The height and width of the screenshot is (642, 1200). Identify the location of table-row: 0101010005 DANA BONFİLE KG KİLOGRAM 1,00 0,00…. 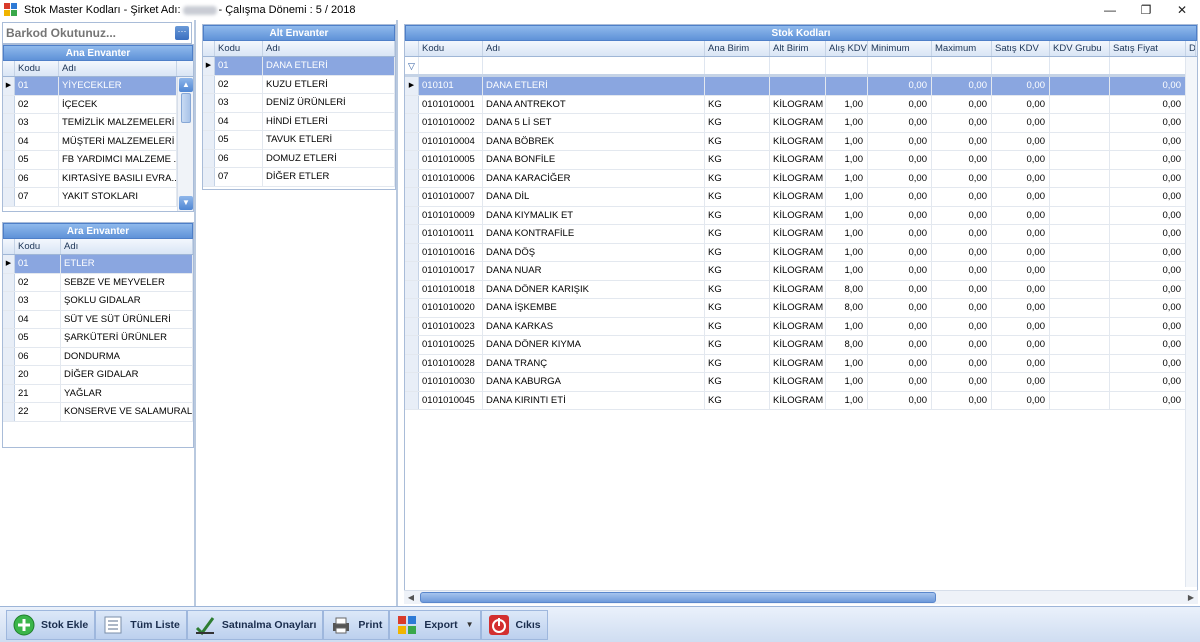
(801, 160).